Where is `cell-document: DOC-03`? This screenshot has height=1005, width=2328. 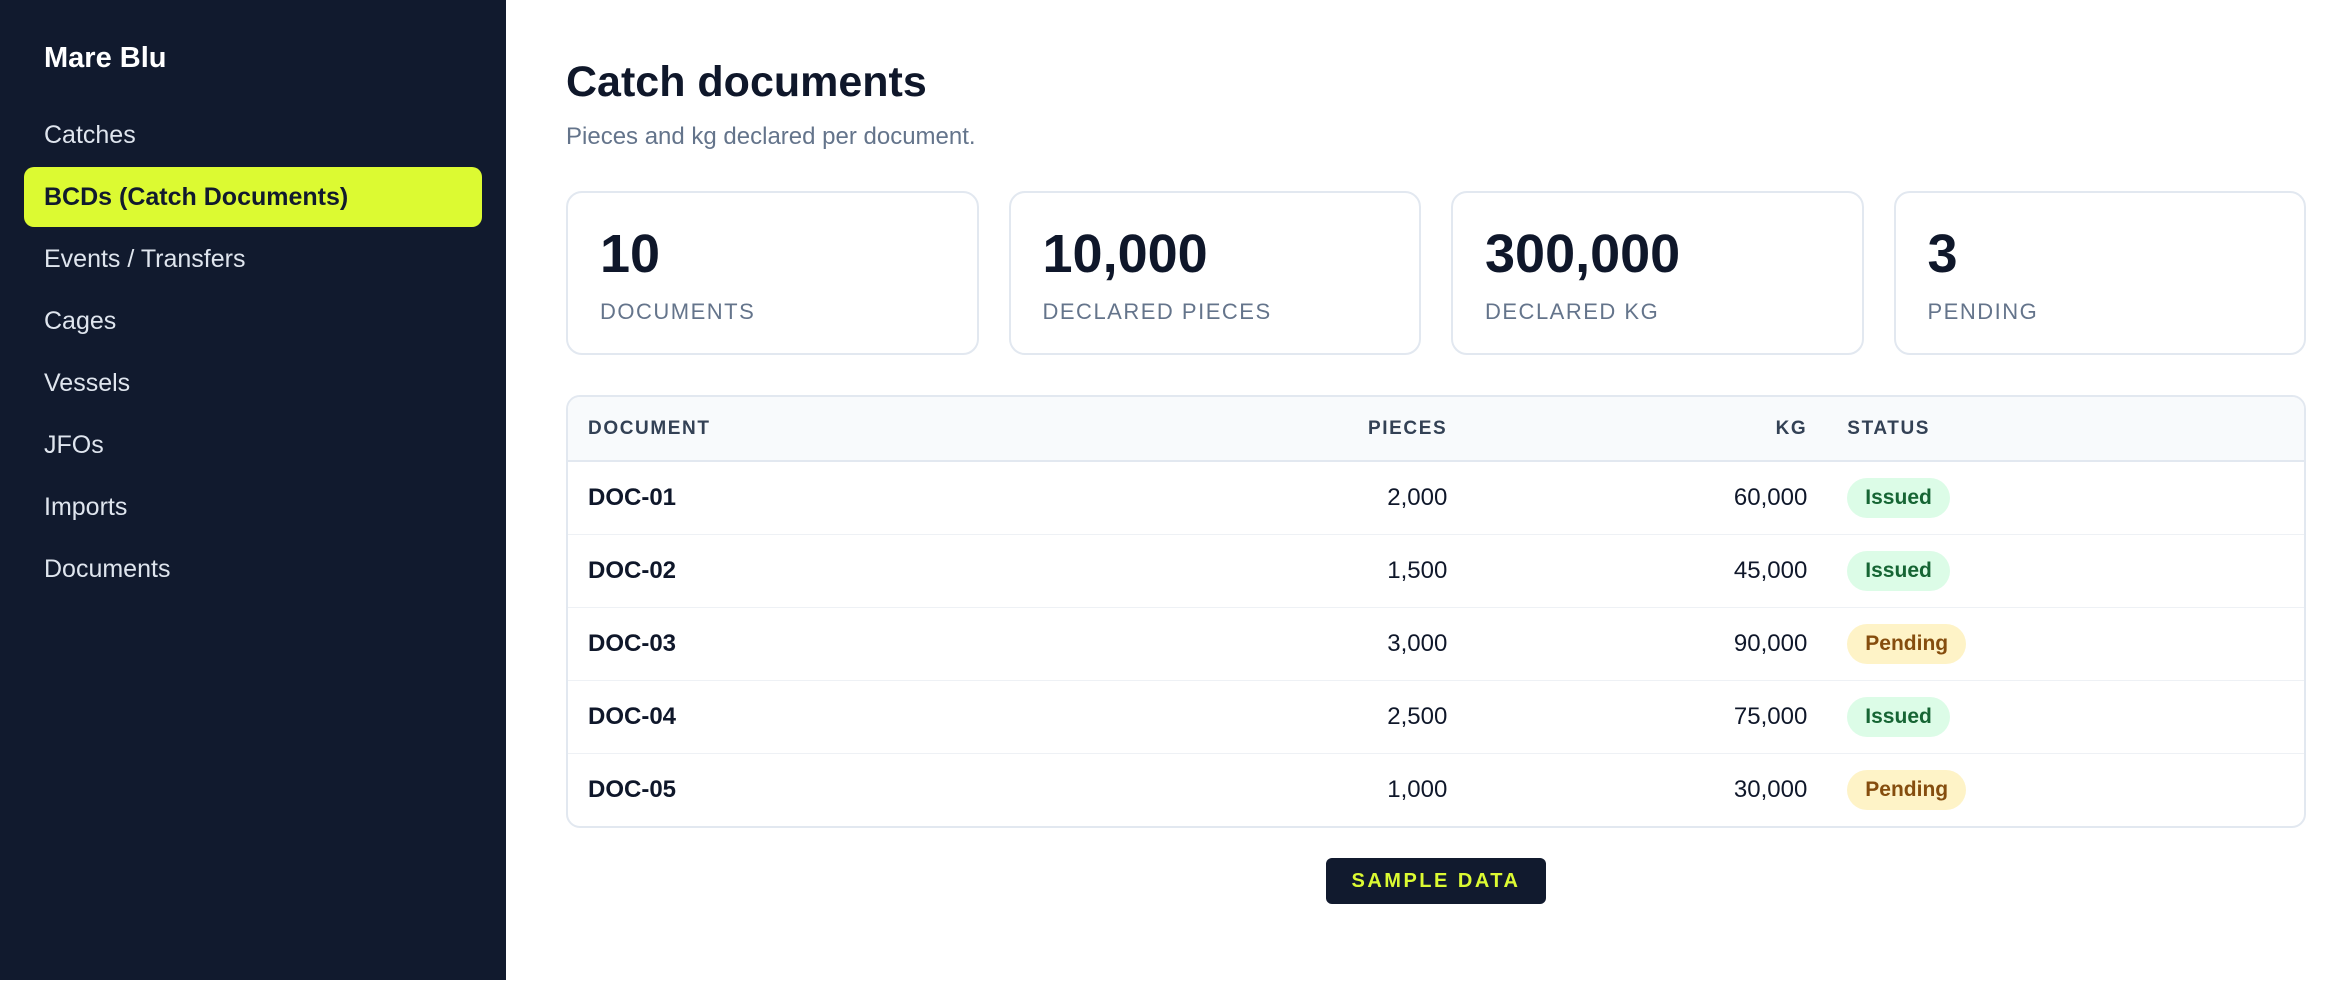 cell-document: DOC-03 is located at coordinates (632, 643).